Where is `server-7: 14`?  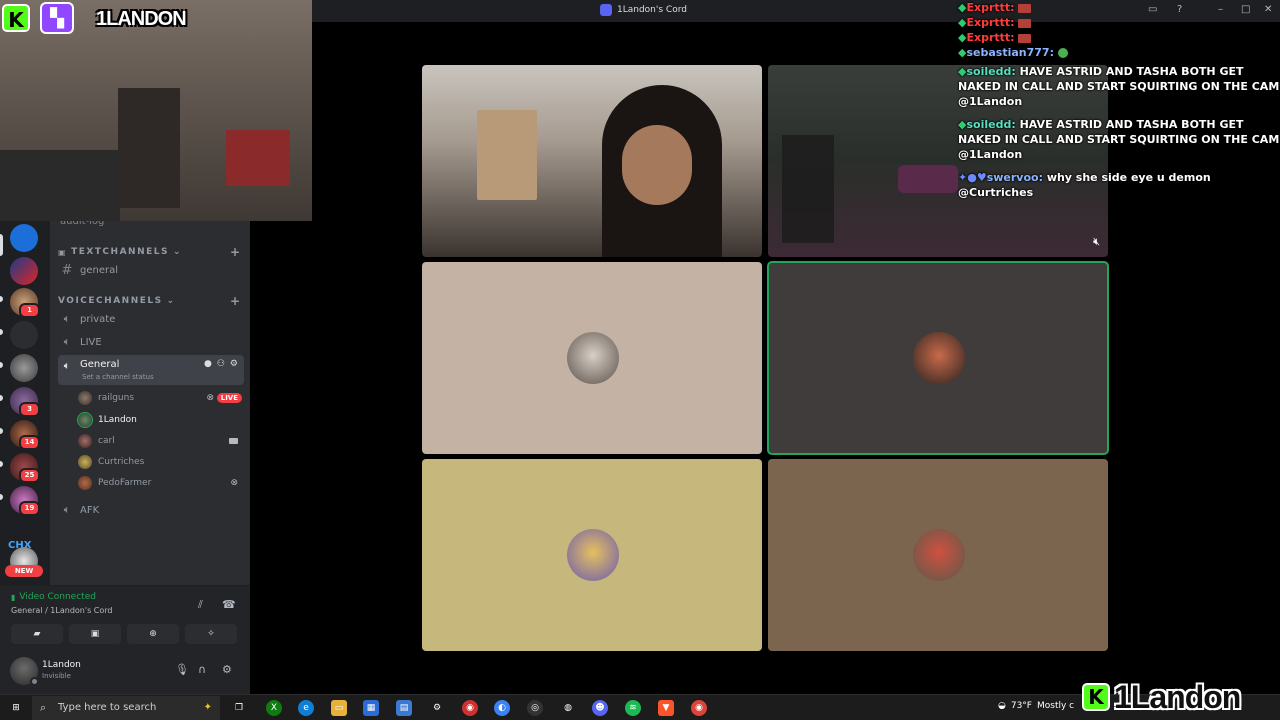 server-7: 14 is located at coordinates (25, 435).